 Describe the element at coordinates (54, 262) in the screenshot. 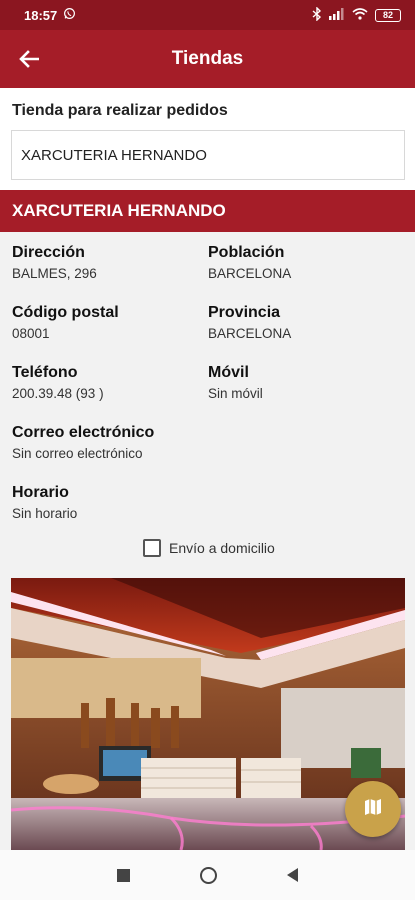

I see `field-direccion: Dirección BALMES, 296` at that location.